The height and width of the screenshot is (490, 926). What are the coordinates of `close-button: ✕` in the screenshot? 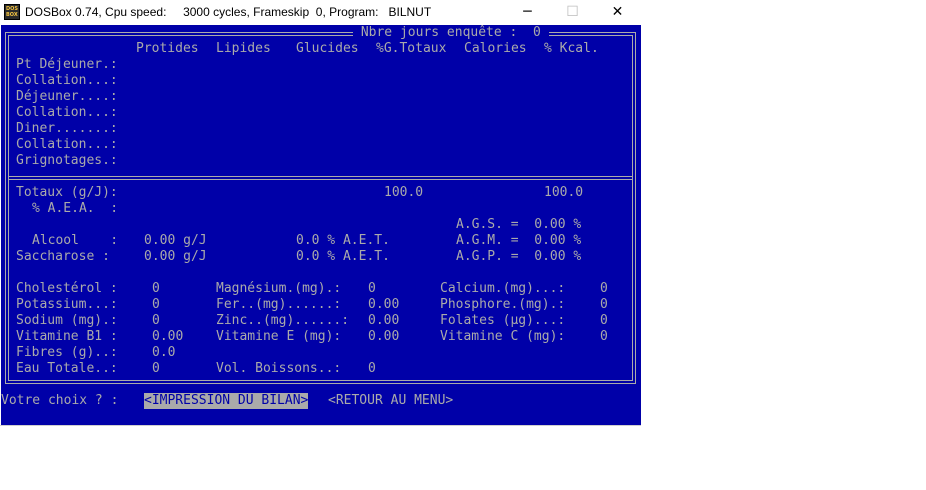 It's located at (617, 12).